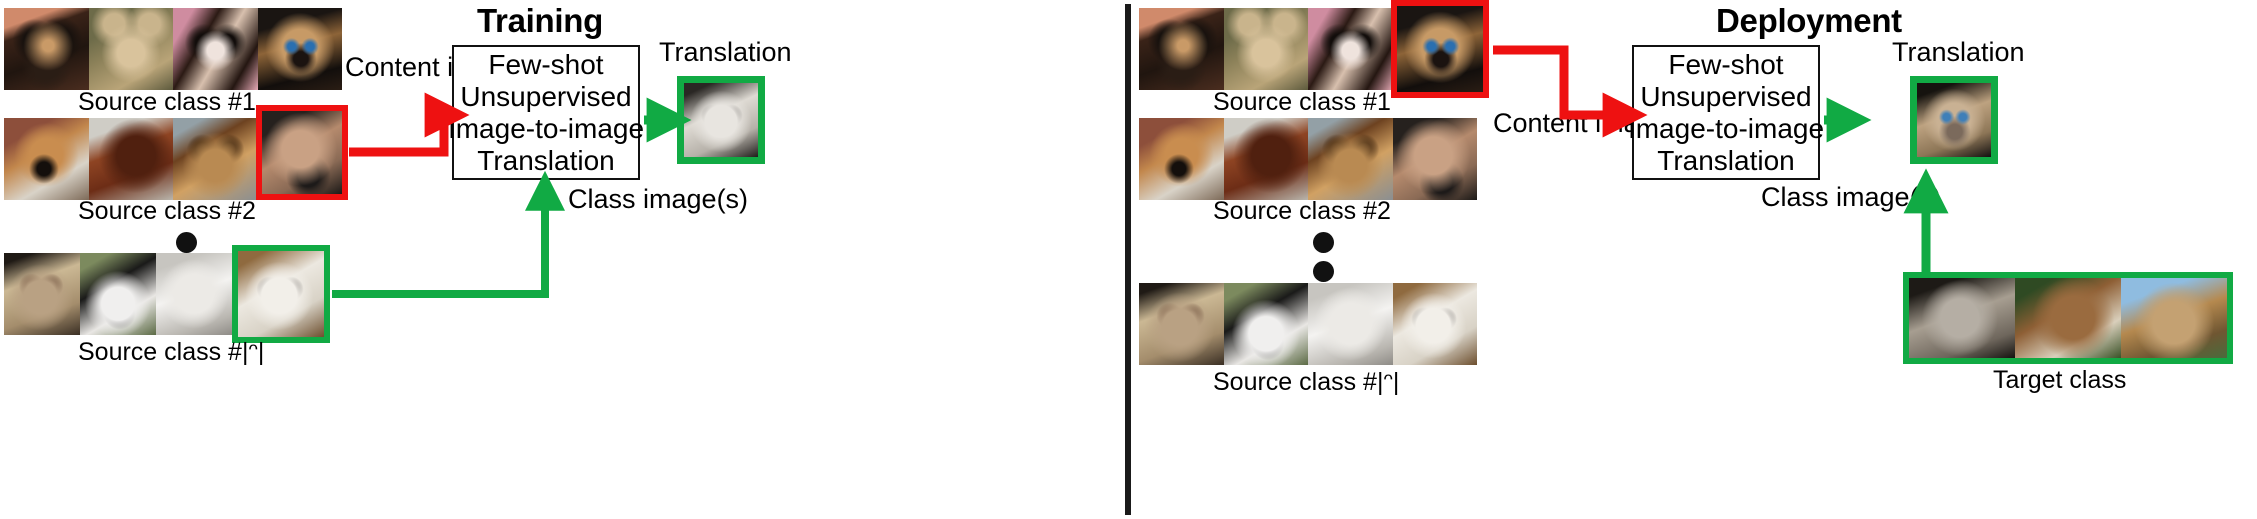  Describe the element at coordinates (1958, 52) in the screenshot. I see `translation-label-deployment: Translation` at that location.